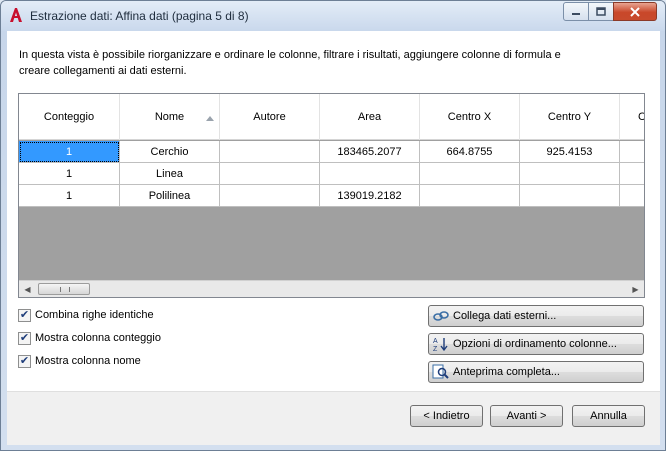 This screenshot has height=451, width=666. What do you see at coordinates (69, 117) in the screenshot?
I see `column-header-conteggio: Conteggio` at bounding box center [69, 117].